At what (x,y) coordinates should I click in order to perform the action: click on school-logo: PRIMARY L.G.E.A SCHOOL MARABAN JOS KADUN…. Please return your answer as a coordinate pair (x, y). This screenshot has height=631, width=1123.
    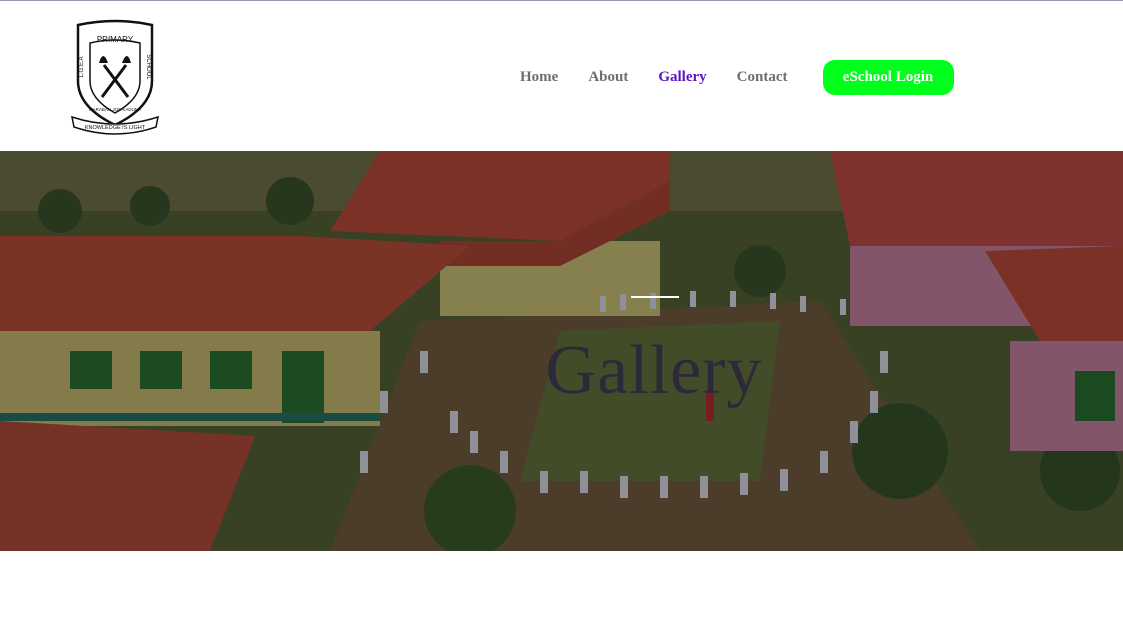
    Looking at the image, I should click on (115, 78).